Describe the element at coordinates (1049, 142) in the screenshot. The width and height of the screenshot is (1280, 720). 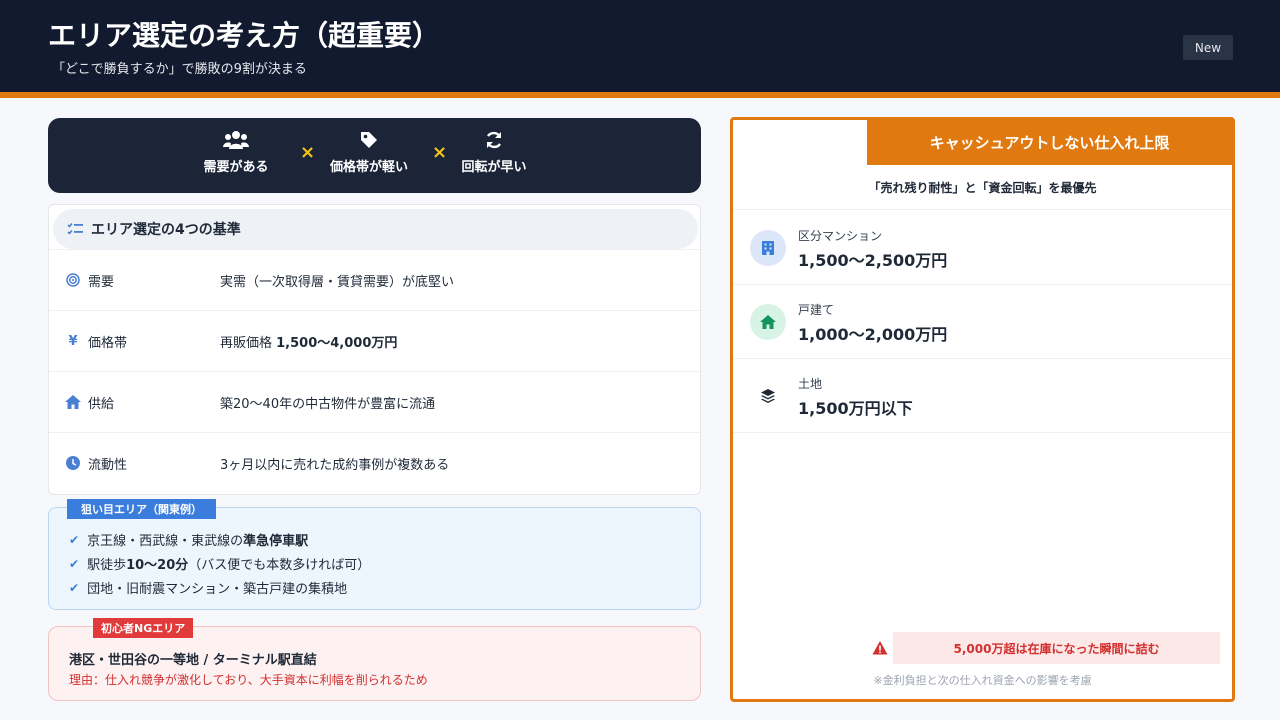
I see `purchase-limit-title: キャッシュアウトしない仕入れ上限` at that location.